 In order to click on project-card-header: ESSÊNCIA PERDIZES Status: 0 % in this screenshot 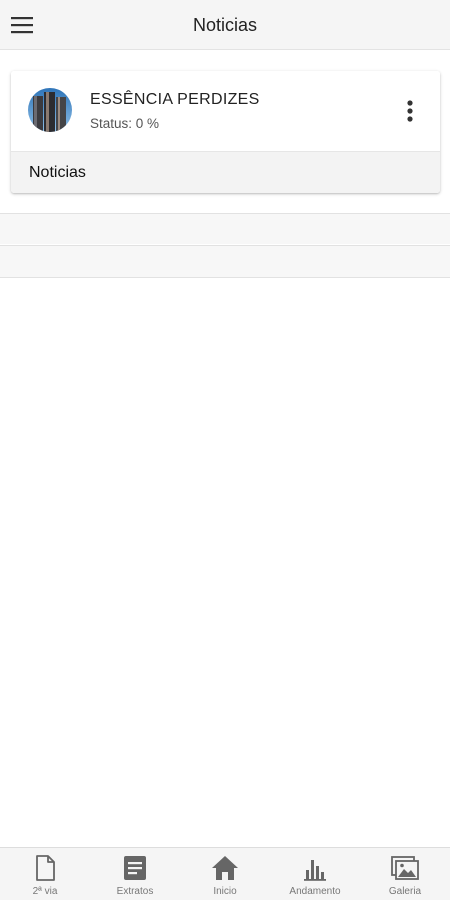, I will do `click(225, 111)`.